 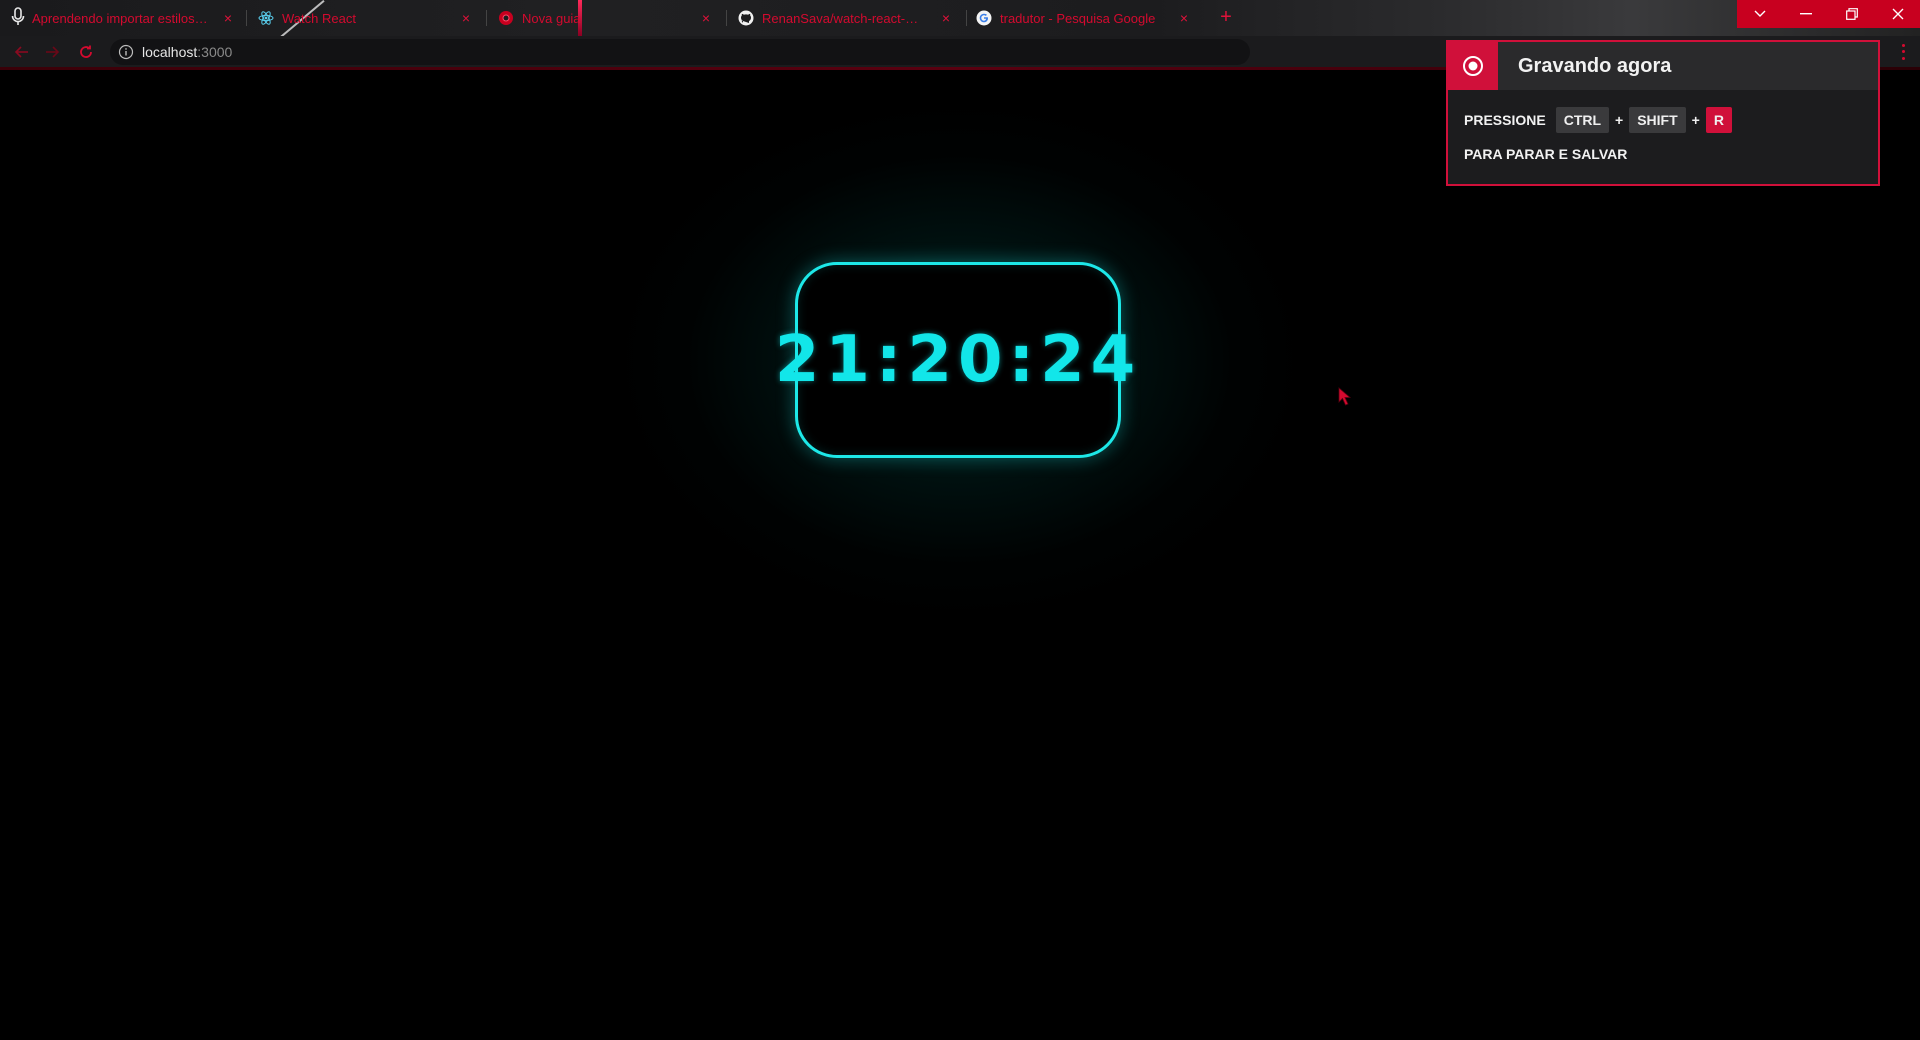 I want to click on tab-title: Nova guia, so click(x=551, y=18).